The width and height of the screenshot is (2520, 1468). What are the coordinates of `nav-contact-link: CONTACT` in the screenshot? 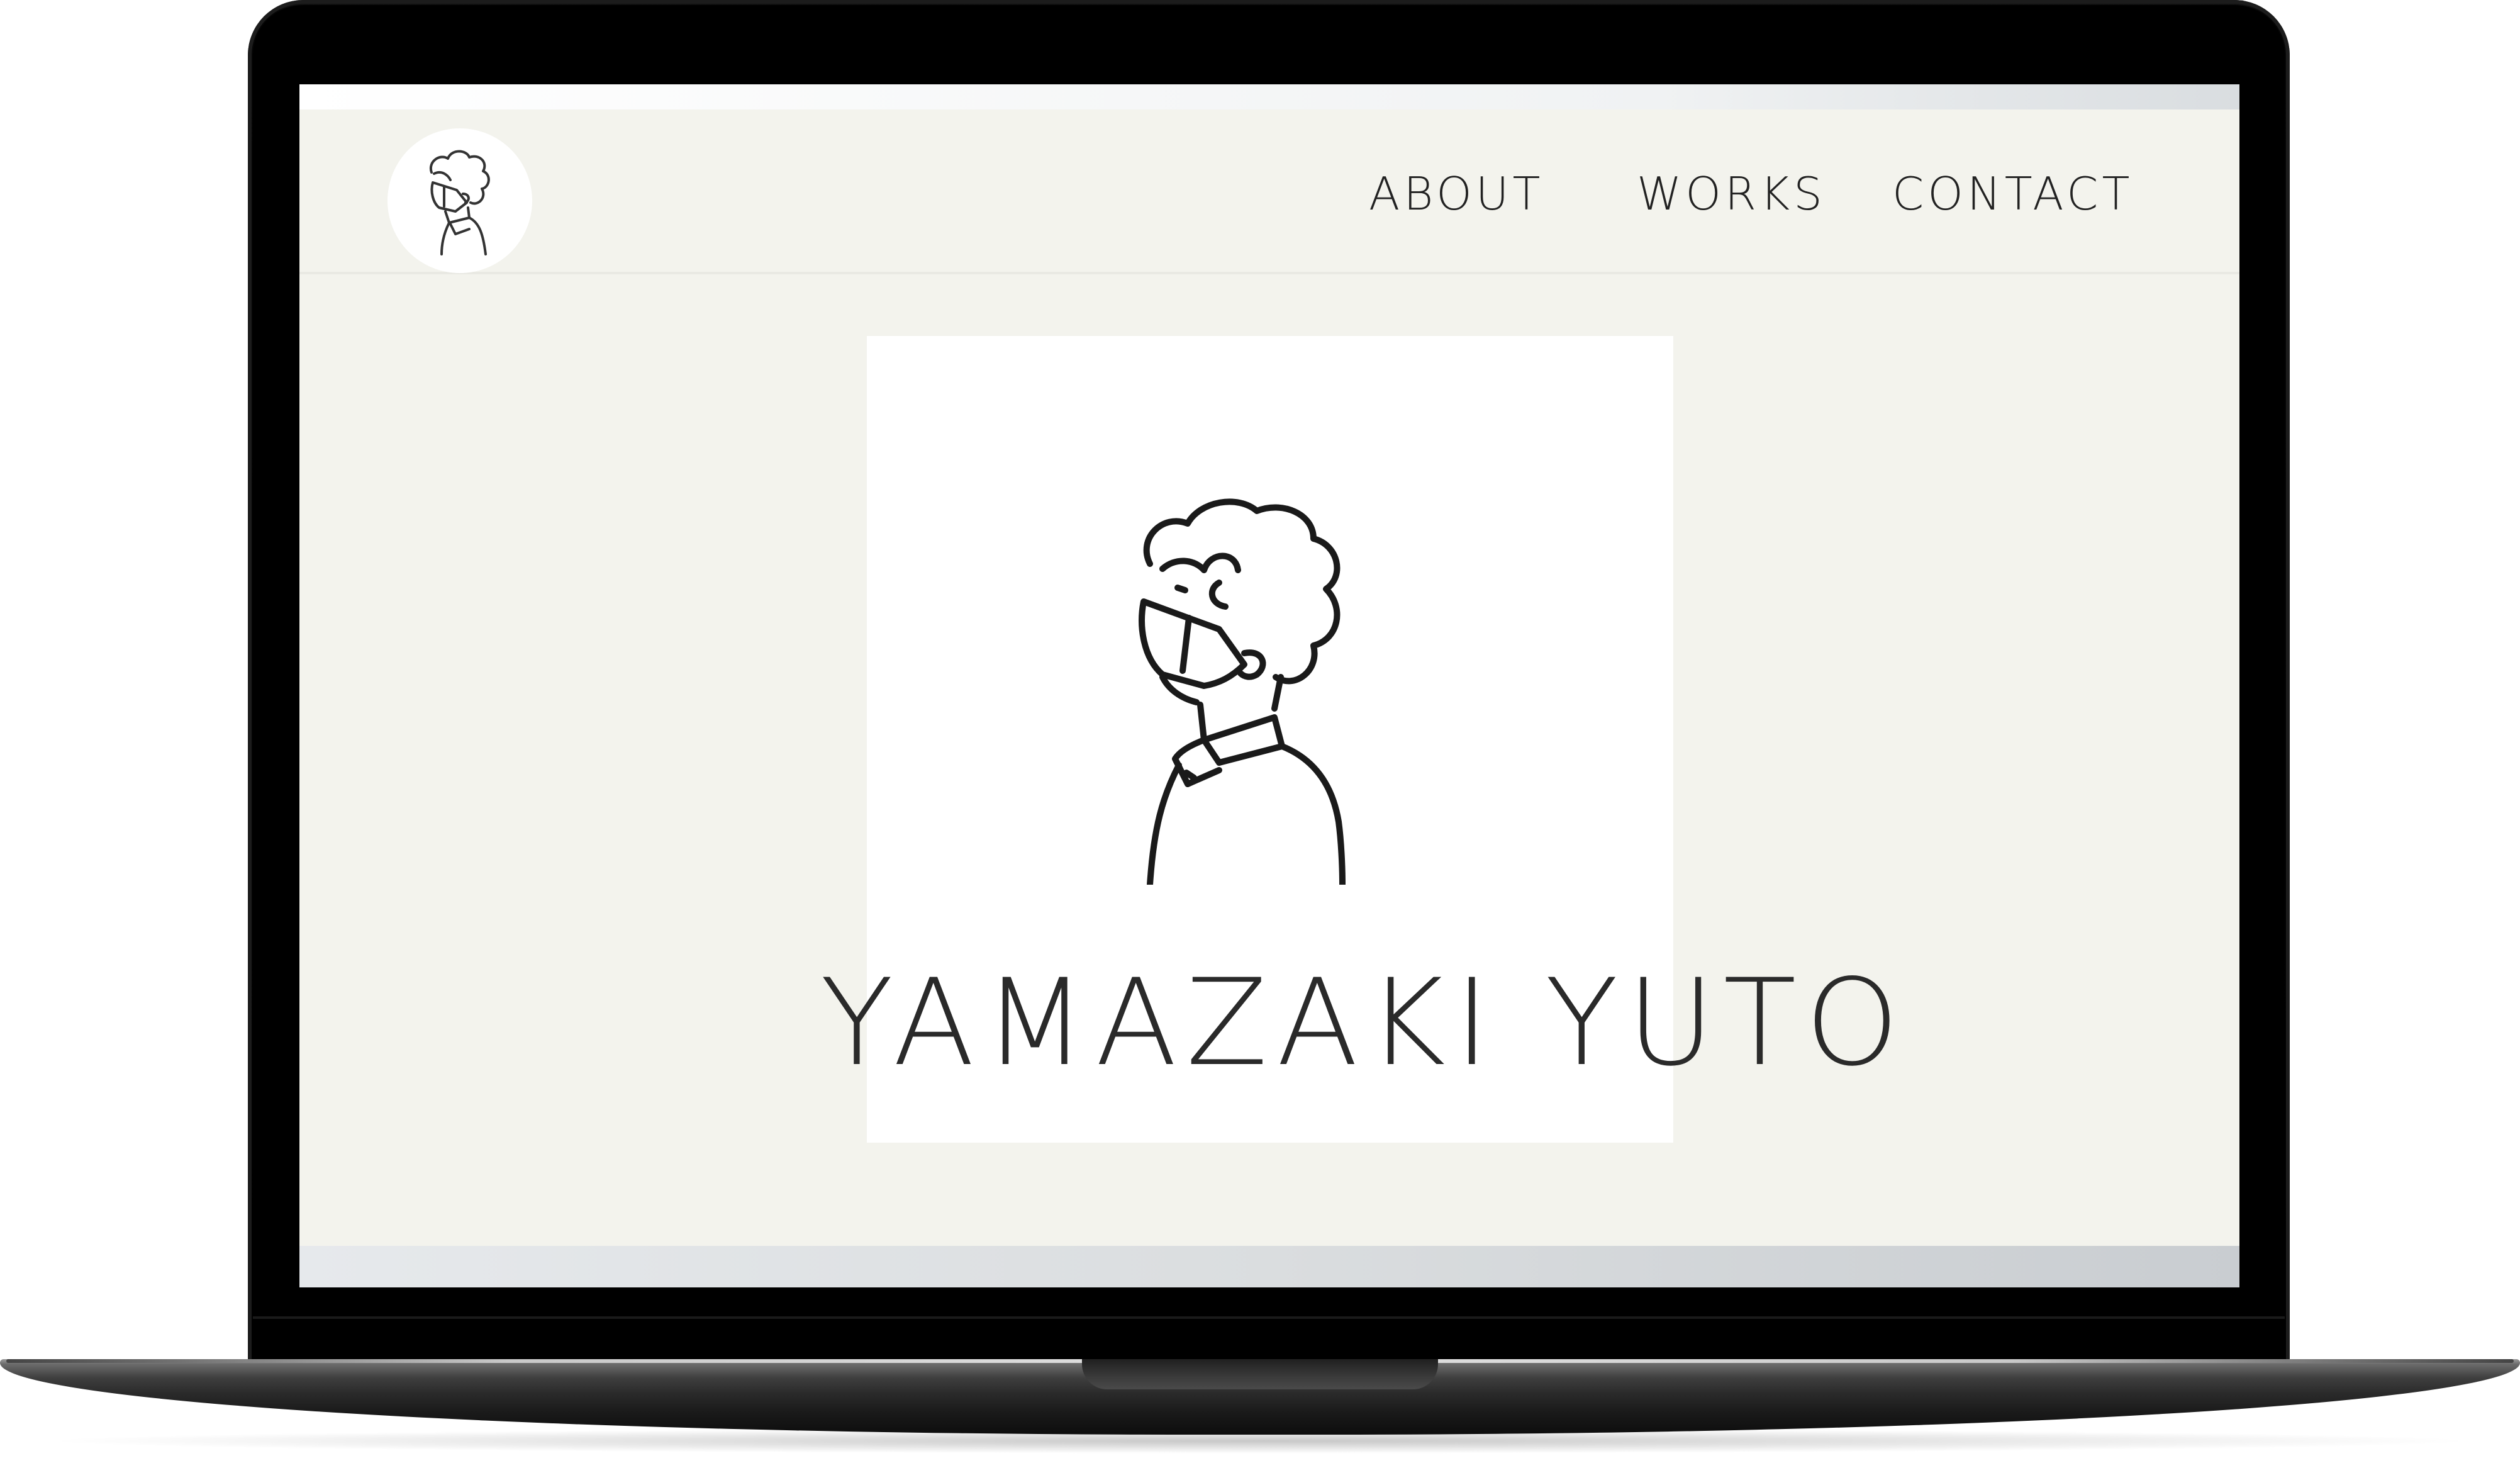 It's located at (2012, 193).